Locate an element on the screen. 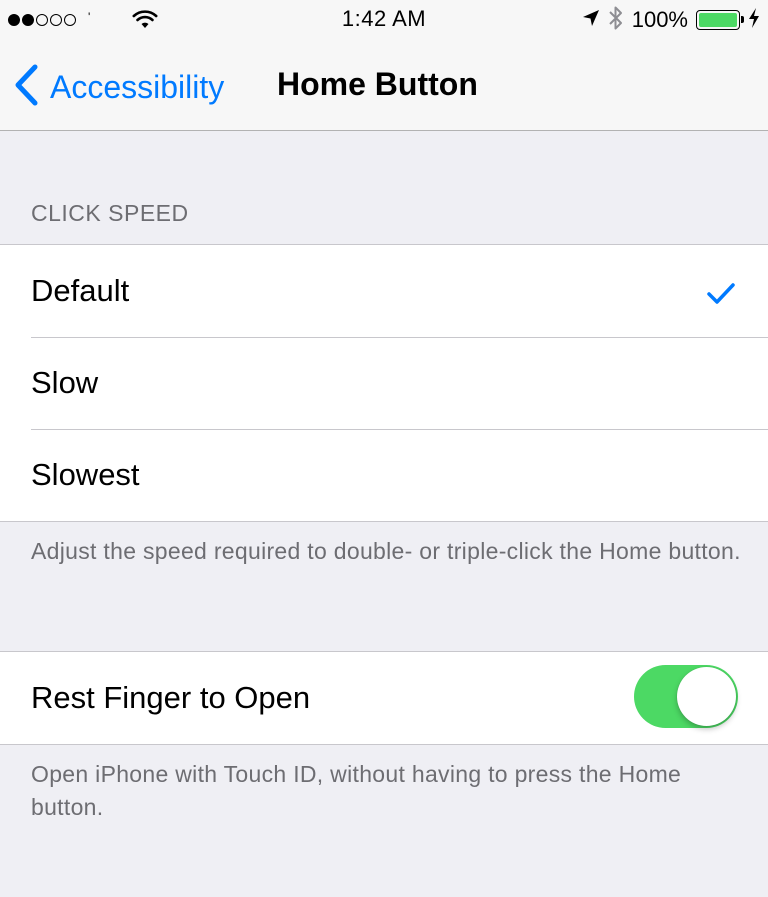 The height and width of the screenshot is (897, 768). page-title: Home Button is located at coordinates (377, 84).